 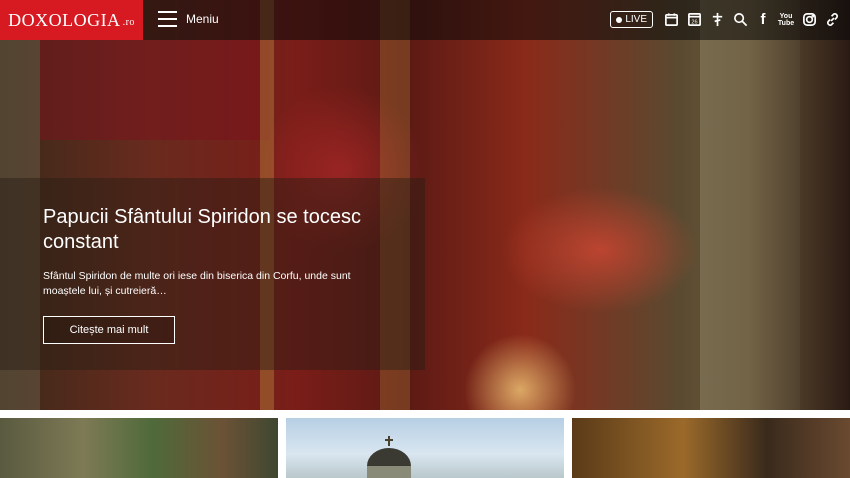 I want to click on header-icons: LIVE 26 f You Tube, so click(x=725, y=19).